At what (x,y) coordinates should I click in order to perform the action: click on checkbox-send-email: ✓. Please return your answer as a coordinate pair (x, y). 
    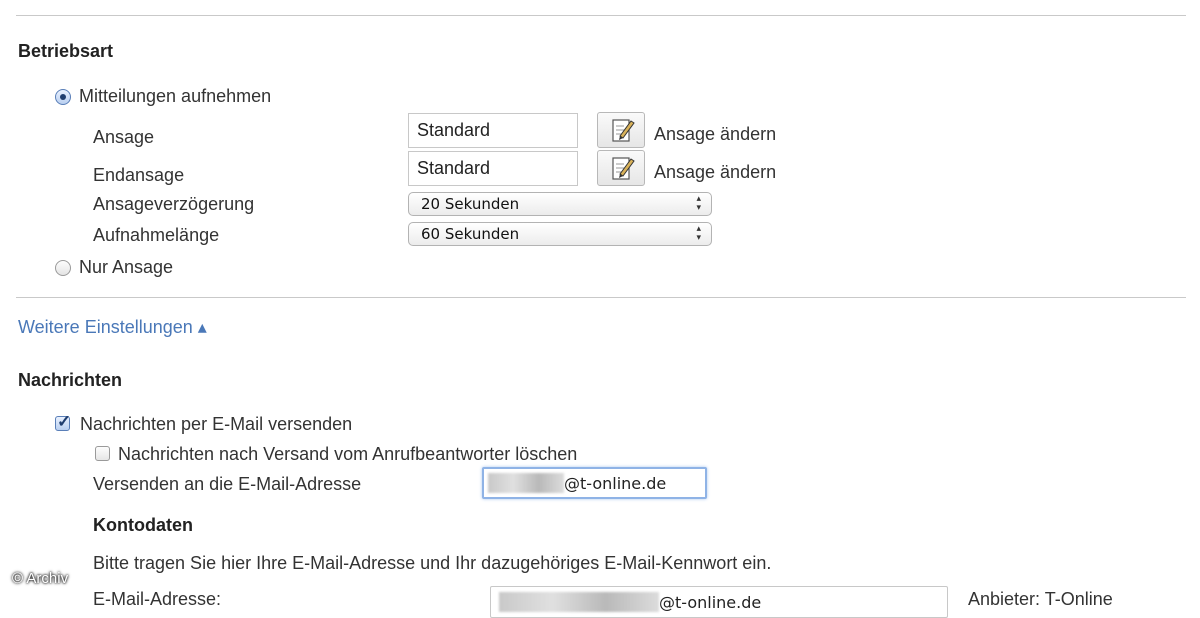
    Looking at the image, I should click on (63, 421).